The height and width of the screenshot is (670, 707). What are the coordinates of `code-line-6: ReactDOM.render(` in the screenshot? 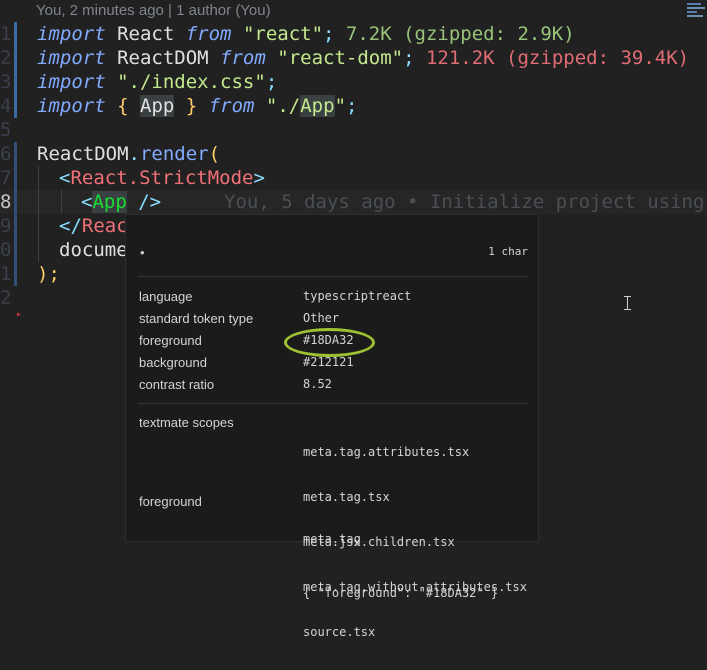 It's located at (128, 154).